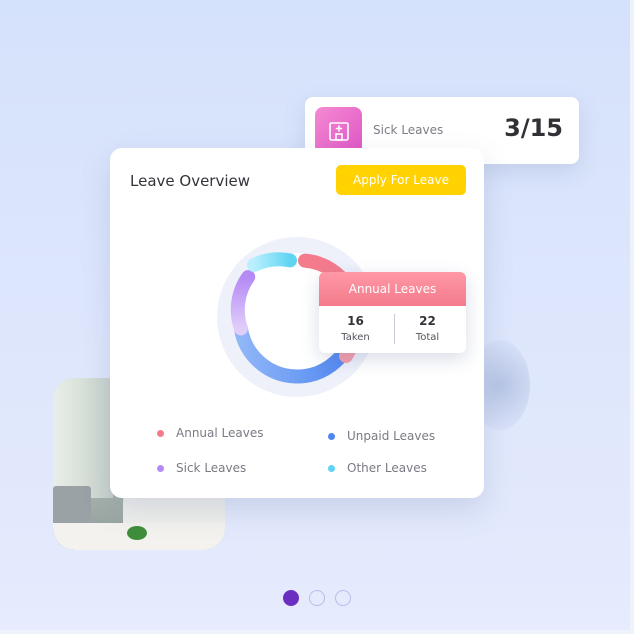  I want to click on legend-sick-leaves: Sick Leaves, so click(201, 468).